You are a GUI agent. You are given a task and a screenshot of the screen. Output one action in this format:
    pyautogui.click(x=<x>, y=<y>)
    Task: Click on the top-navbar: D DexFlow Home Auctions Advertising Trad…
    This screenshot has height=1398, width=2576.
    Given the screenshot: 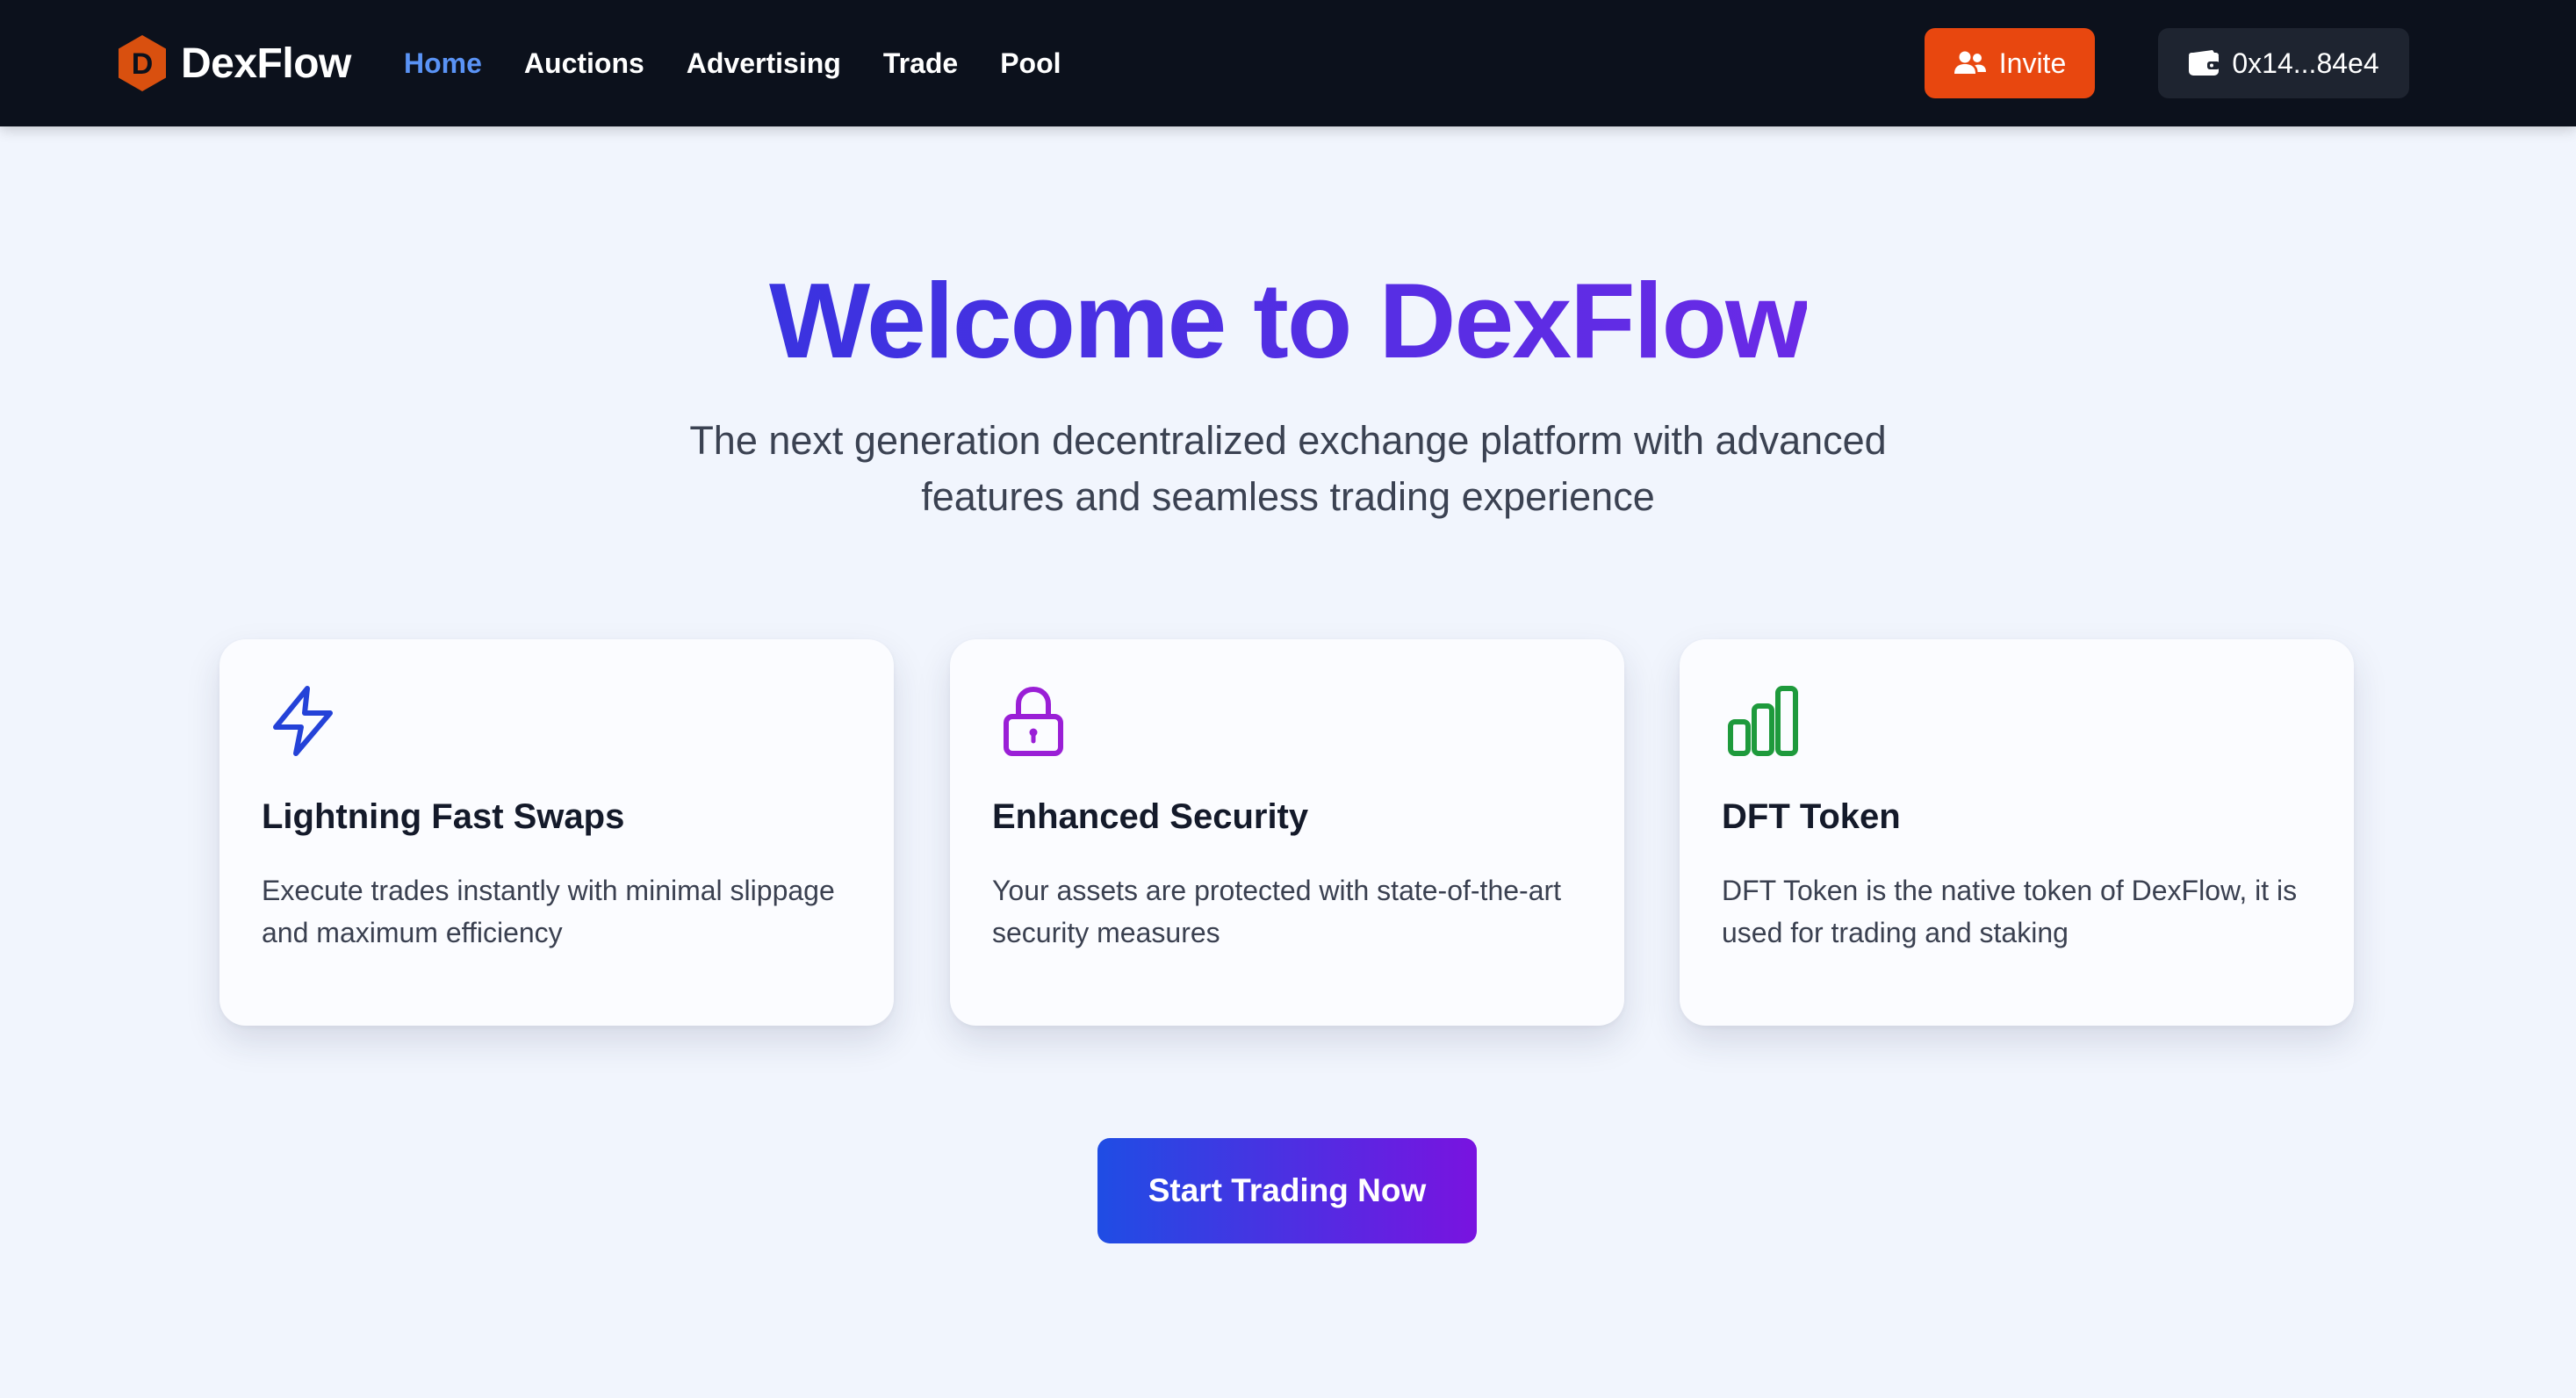 What is the action you would take?
    pyautogui.click(x=1288, y=63)
    